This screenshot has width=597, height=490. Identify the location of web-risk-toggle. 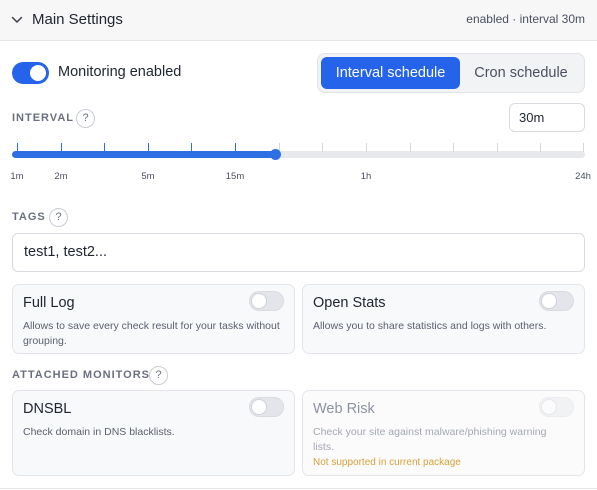
(556, 407).